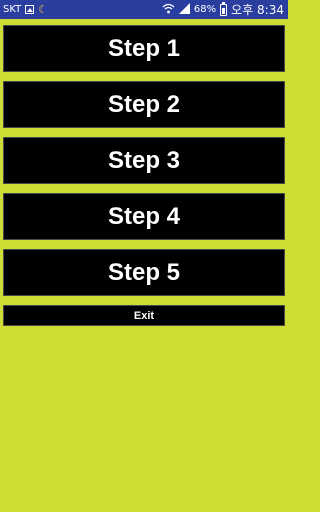 The image size is (320, 512). Describe the element at coordinates (257, 10) in the screenshot. I see `clock: 오후 8:34` at that location.